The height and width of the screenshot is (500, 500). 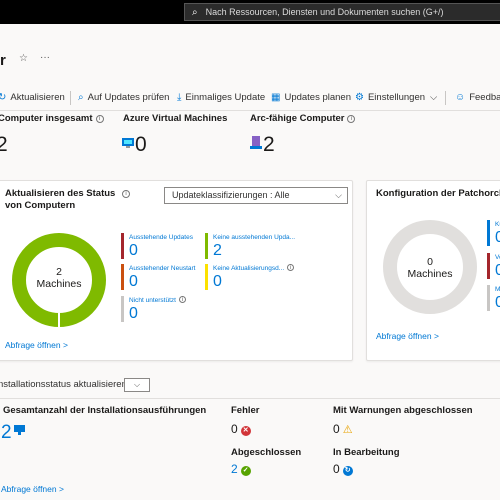 What do you see at coordinates (19, 430) in the screenshot?
I see `monitor-icon` at bounding box center [19, 430].